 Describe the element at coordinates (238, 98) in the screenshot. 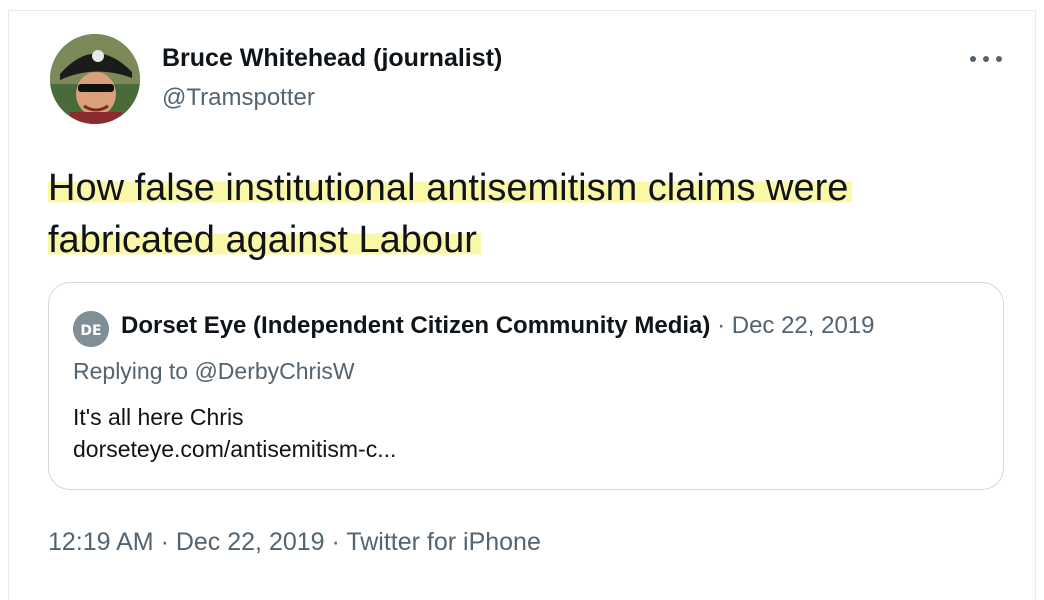

I see `author-handle: @Tramspotter` at that location.